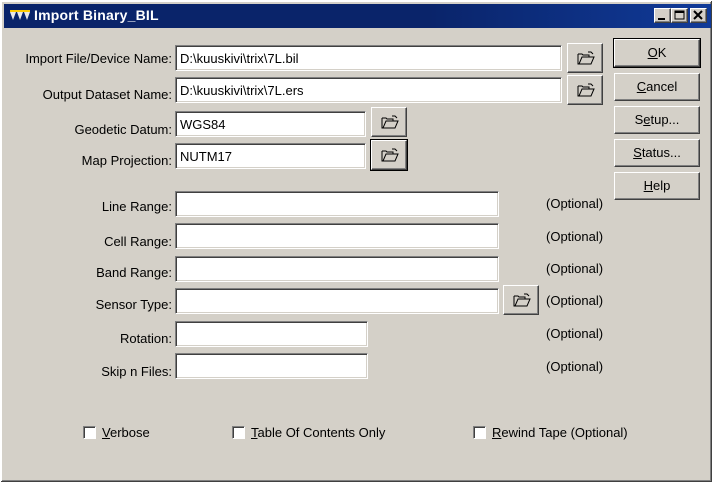 This screenshot has width=713, height=483. What do you see at coordinates (534, 432) in the screenshot?
I see `rewind-tape-label-rest: ewind Tape` at bounding box center [534, 432].